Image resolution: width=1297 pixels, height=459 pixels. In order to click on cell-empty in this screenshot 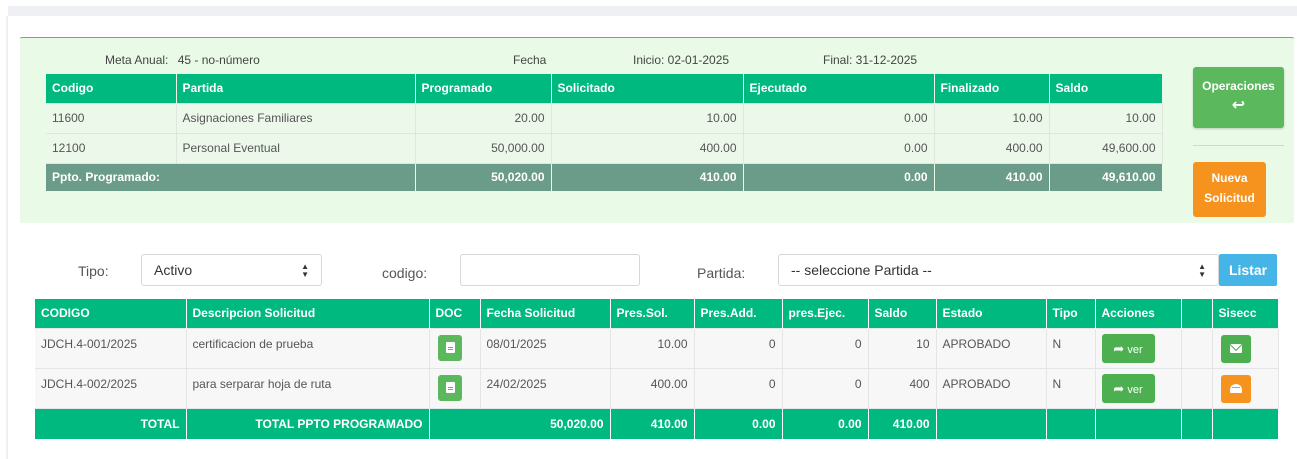, I will do `click(1197, 387)`.